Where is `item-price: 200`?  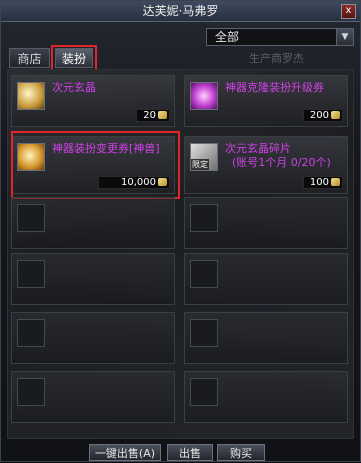
item-price: 200 is located at coordinates (322, 115).